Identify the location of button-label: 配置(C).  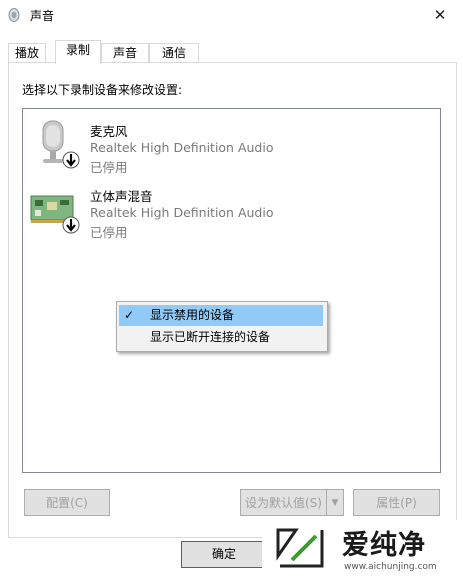
(67, 503).